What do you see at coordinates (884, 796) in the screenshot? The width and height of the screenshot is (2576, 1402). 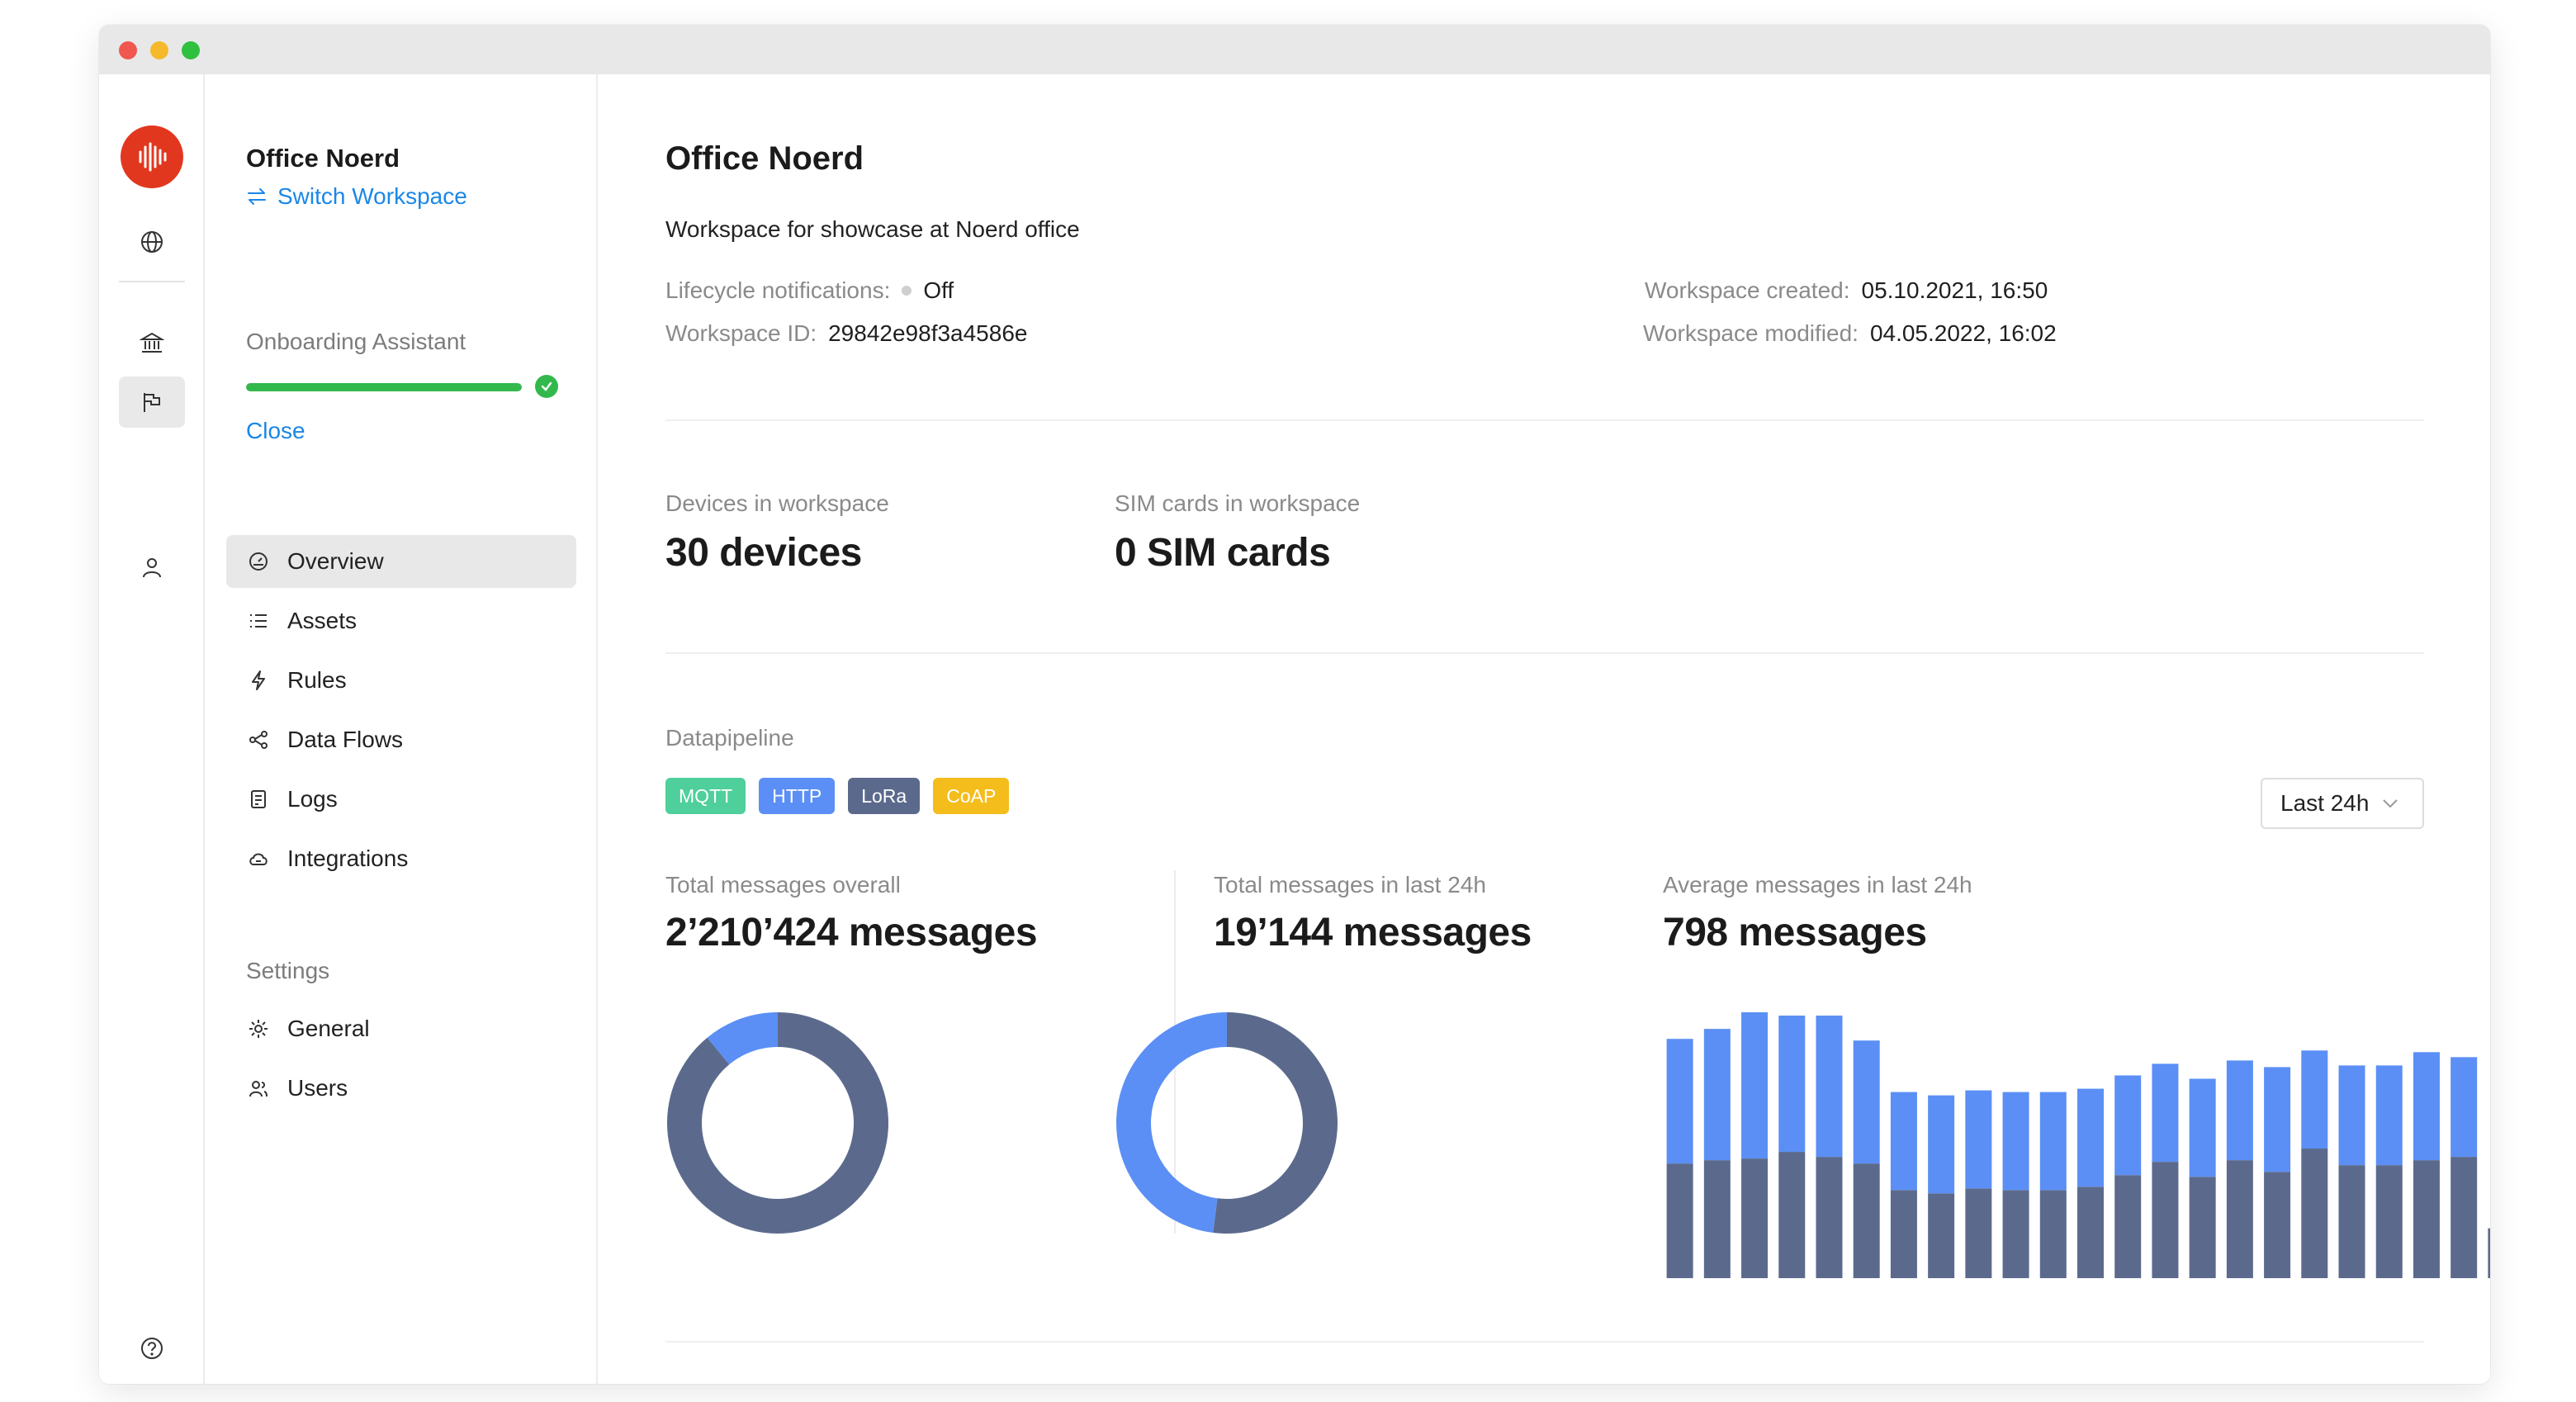 I see `protocol-chip-lora: LoRa` at bounding box center [884, 796].